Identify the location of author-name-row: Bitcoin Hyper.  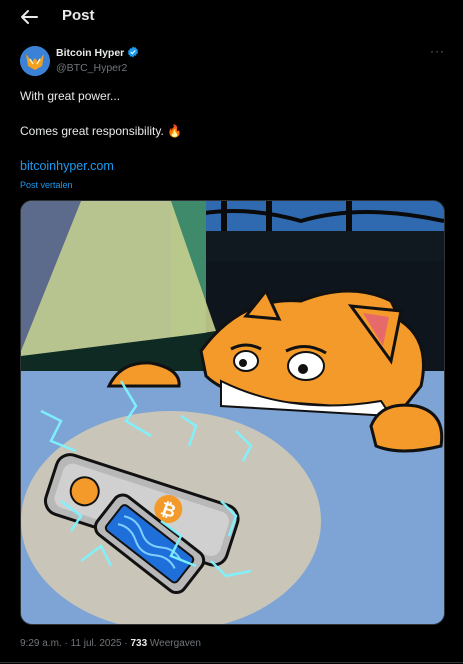
(97, 52).